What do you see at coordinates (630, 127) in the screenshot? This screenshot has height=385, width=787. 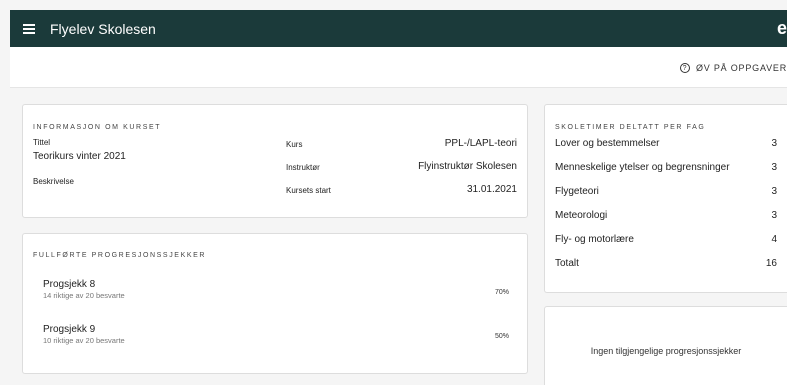 I see `school-hours-heading: SKOLETIMER DELTATT PER FAG` at bounding box center [630, 127].